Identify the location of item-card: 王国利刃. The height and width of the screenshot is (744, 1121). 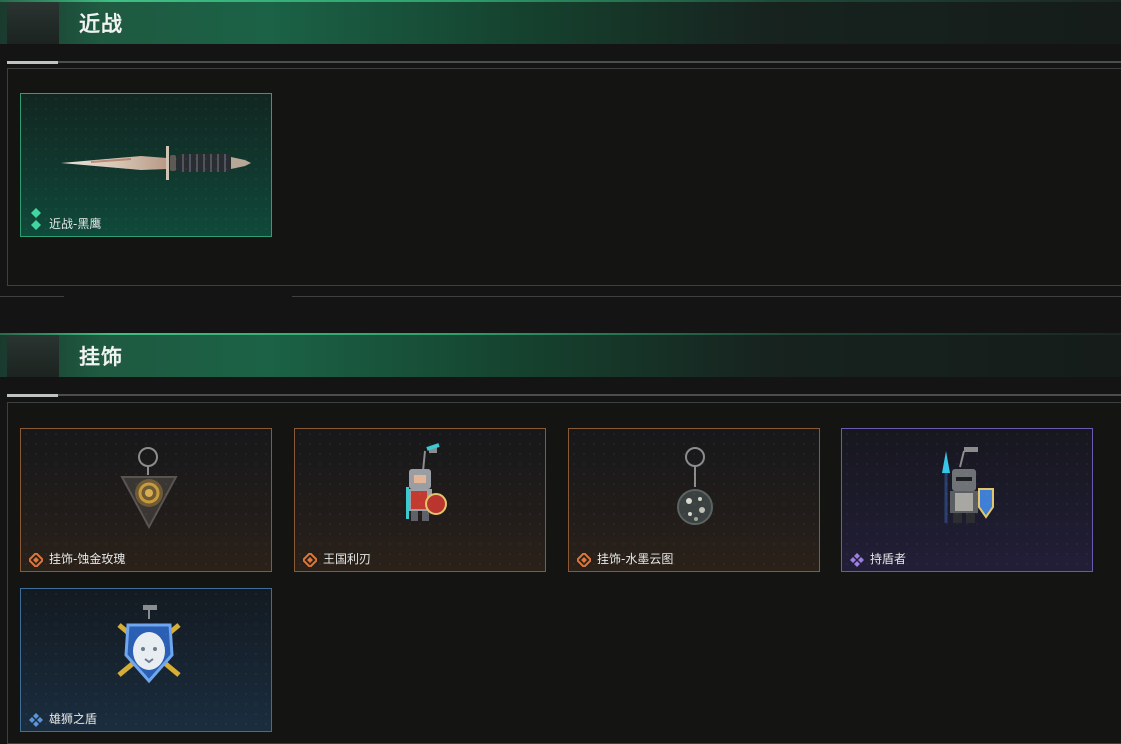
(420, 500).